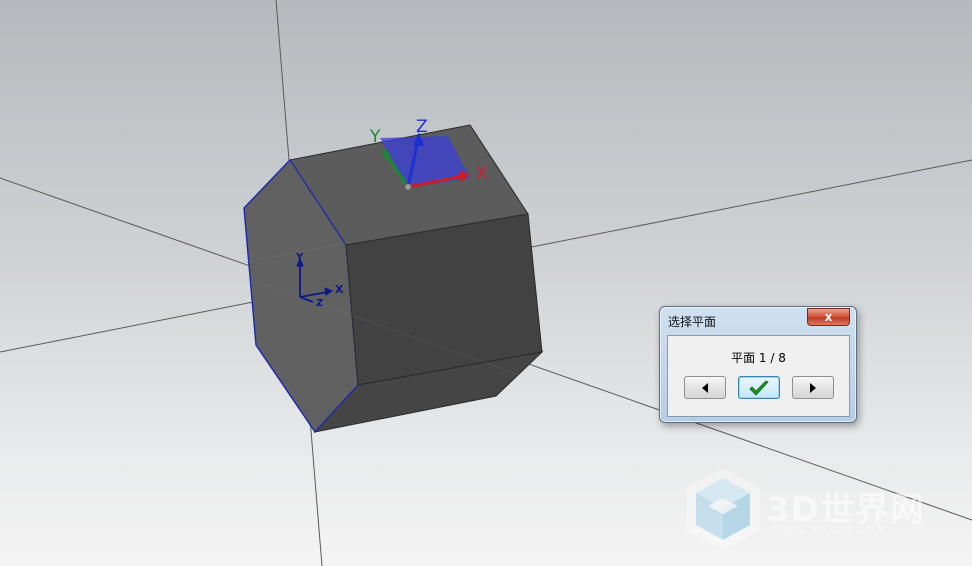 Image resolution: width=972 pixels, height=566 pixels. I want to click on plane-counter-label: 平面 1 / 8, so click(758, 358).